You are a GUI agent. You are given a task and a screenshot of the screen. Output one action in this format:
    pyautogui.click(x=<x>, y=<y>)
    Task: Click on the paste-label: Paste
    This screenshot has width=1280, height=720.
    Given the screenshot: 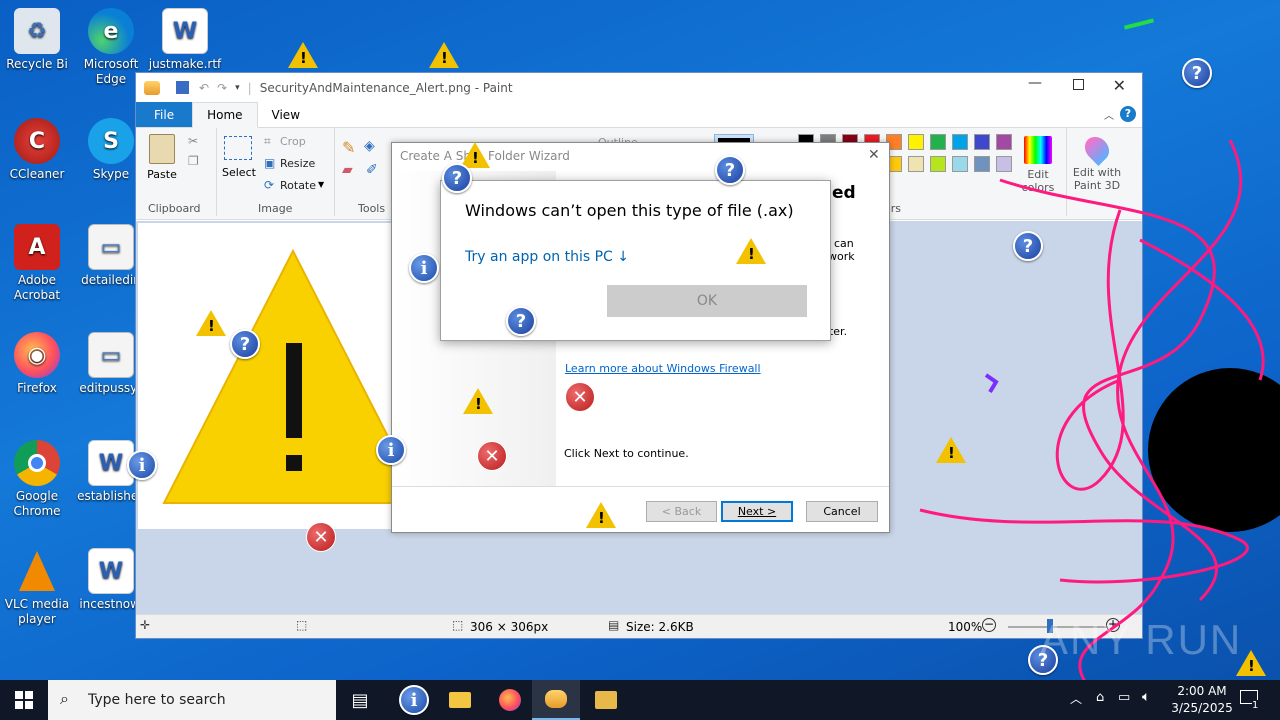 What is the action you would take?
    pyautogui.click(x=162, y=174)
    